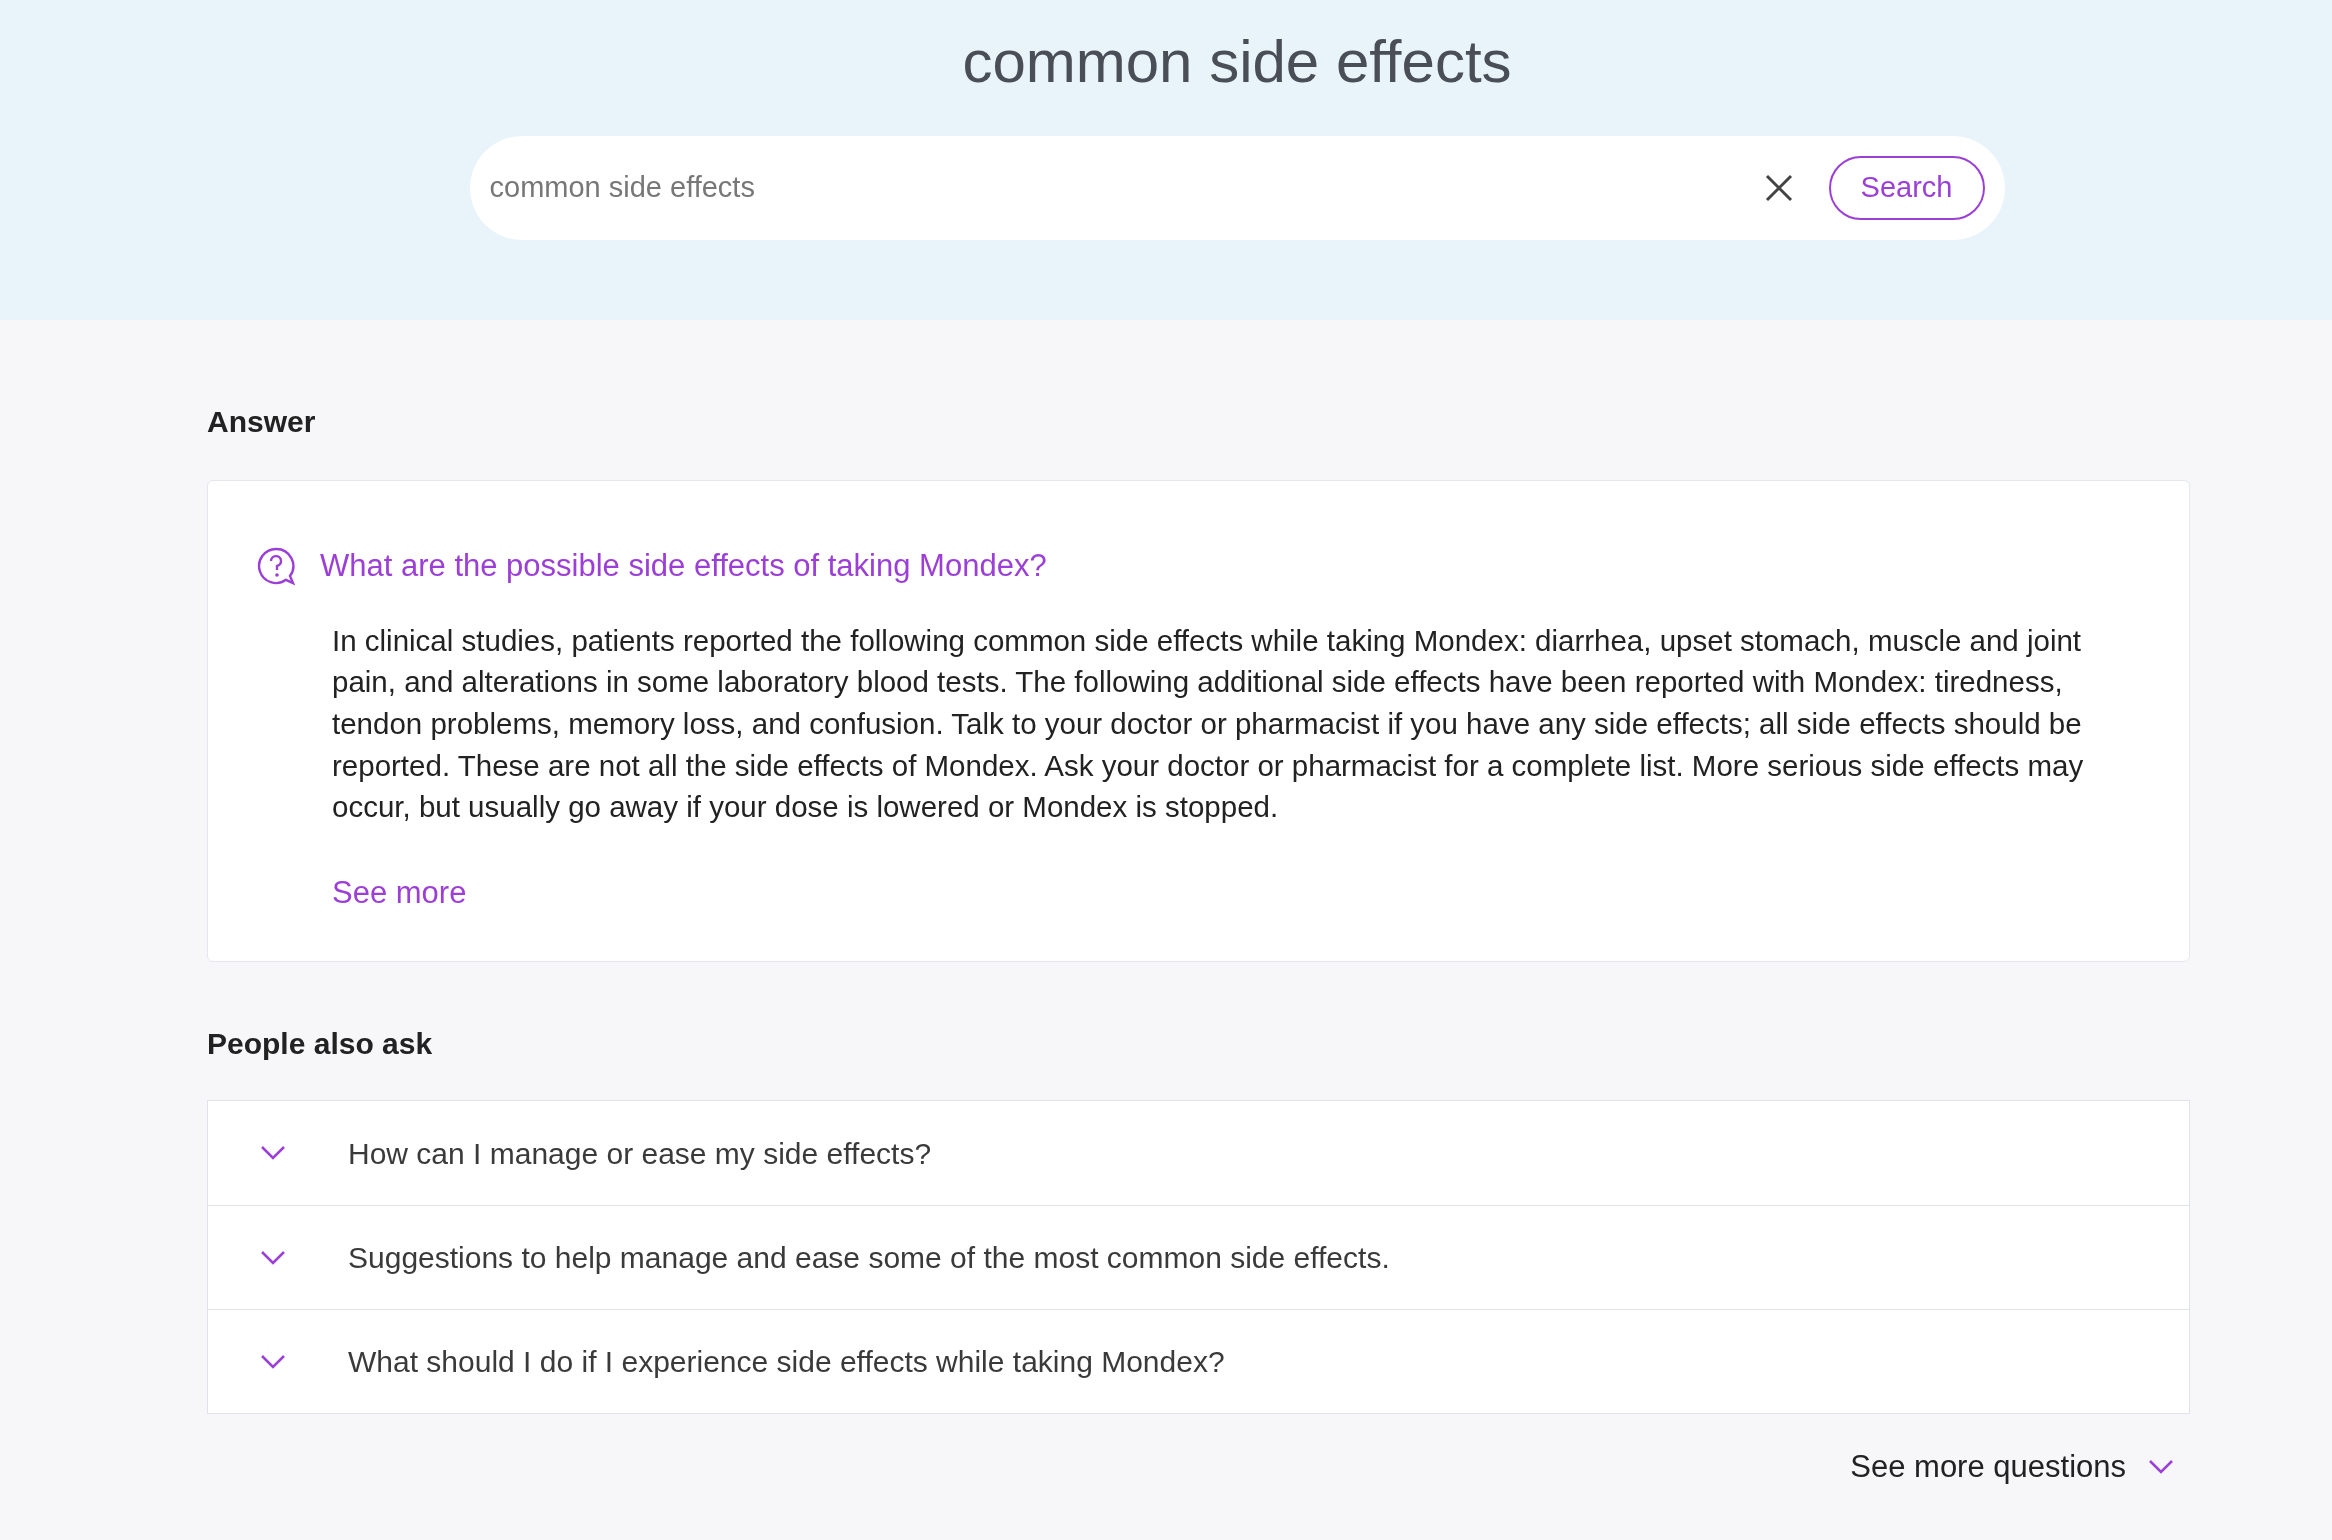  I want to click on see-more-questions-button: See more questions, so click(2012, 1467).